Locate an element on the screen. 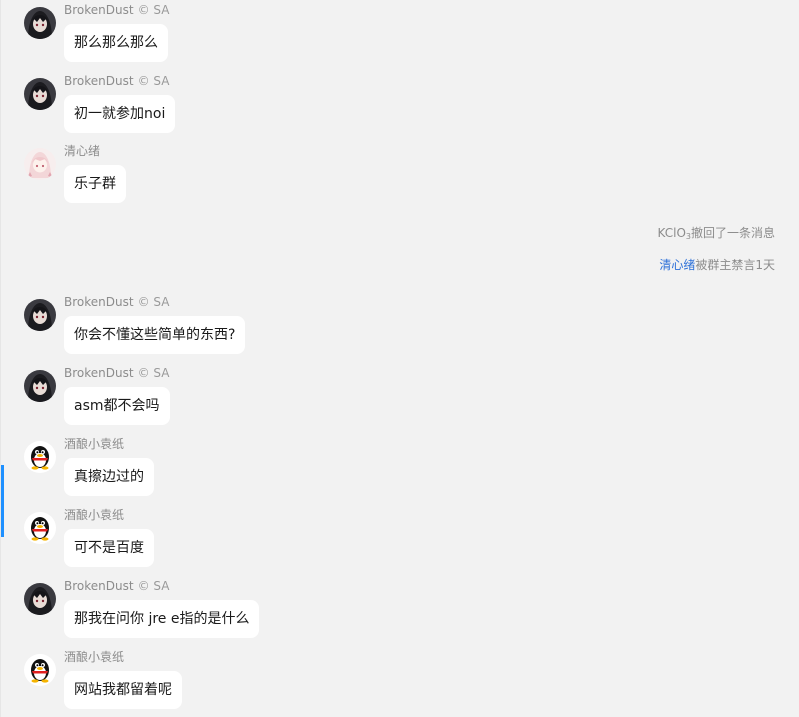  message-bubble: 你会不懂这些简单的东西? is located at coordinates (155, 335).